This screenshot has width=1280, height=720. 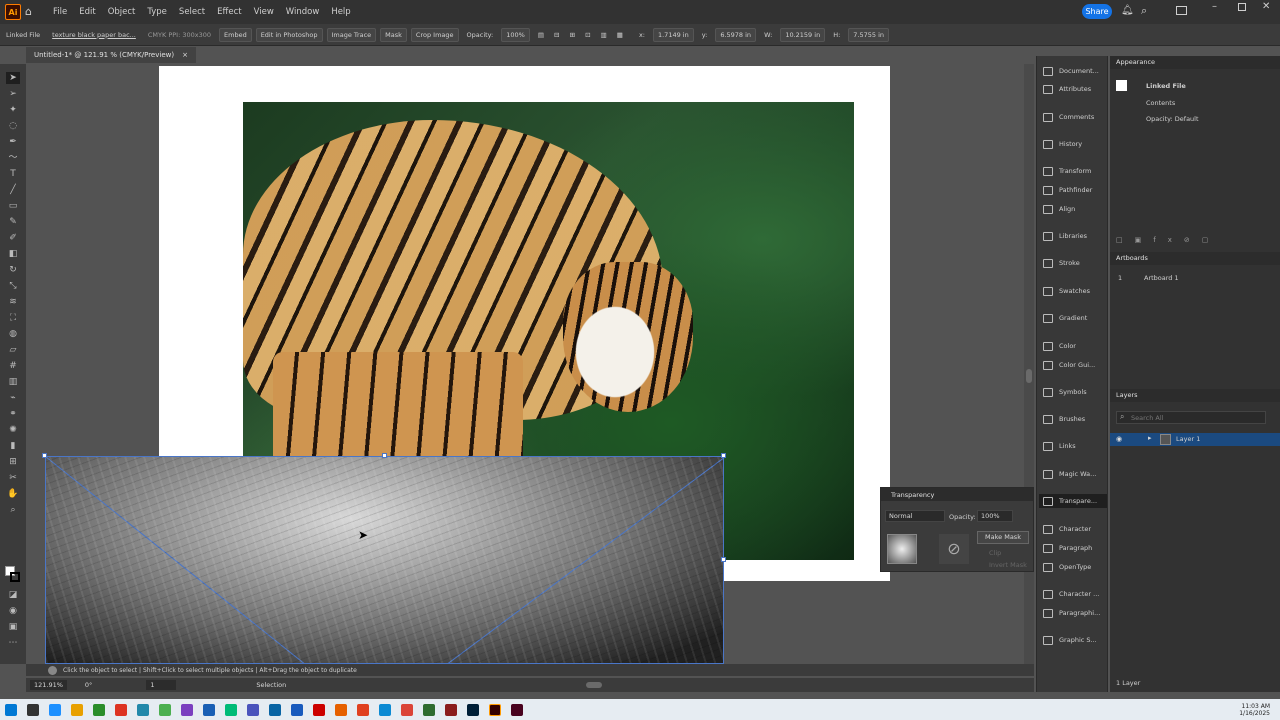 What do you see at coordinates (88, 685) in the screenshot?
I see `rotation-field: 0°` at bounding box center [88, 685].